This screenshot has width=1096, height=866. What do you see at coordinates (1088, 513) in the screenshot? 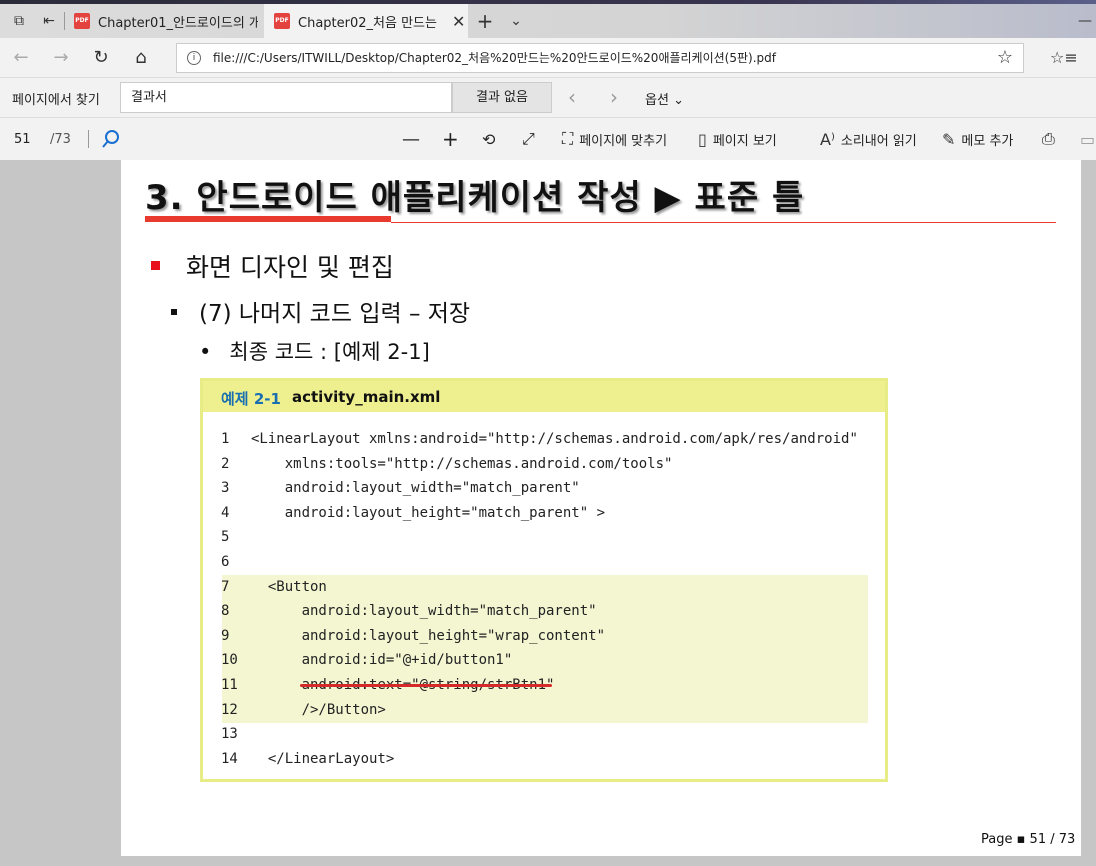
I see `page-gutter-right` at bounding box center [1088, 513].